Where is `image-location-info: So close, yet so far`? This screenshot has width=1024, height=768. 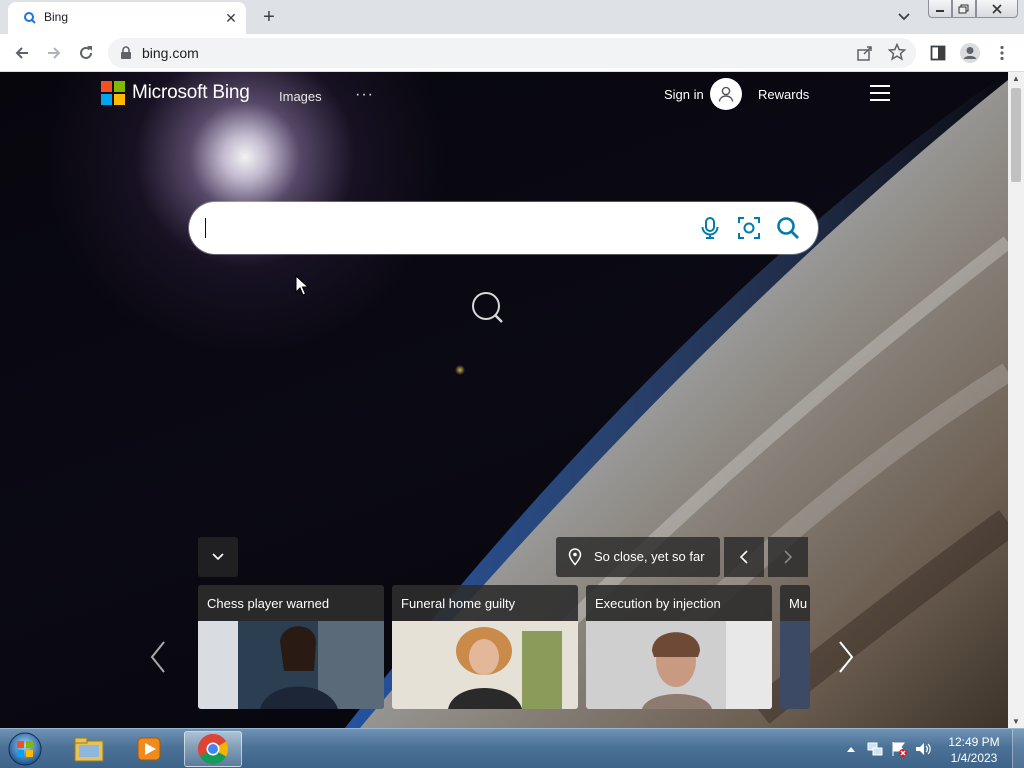
image-location-info: So close, yet so far is located at coordinates (638, 557).